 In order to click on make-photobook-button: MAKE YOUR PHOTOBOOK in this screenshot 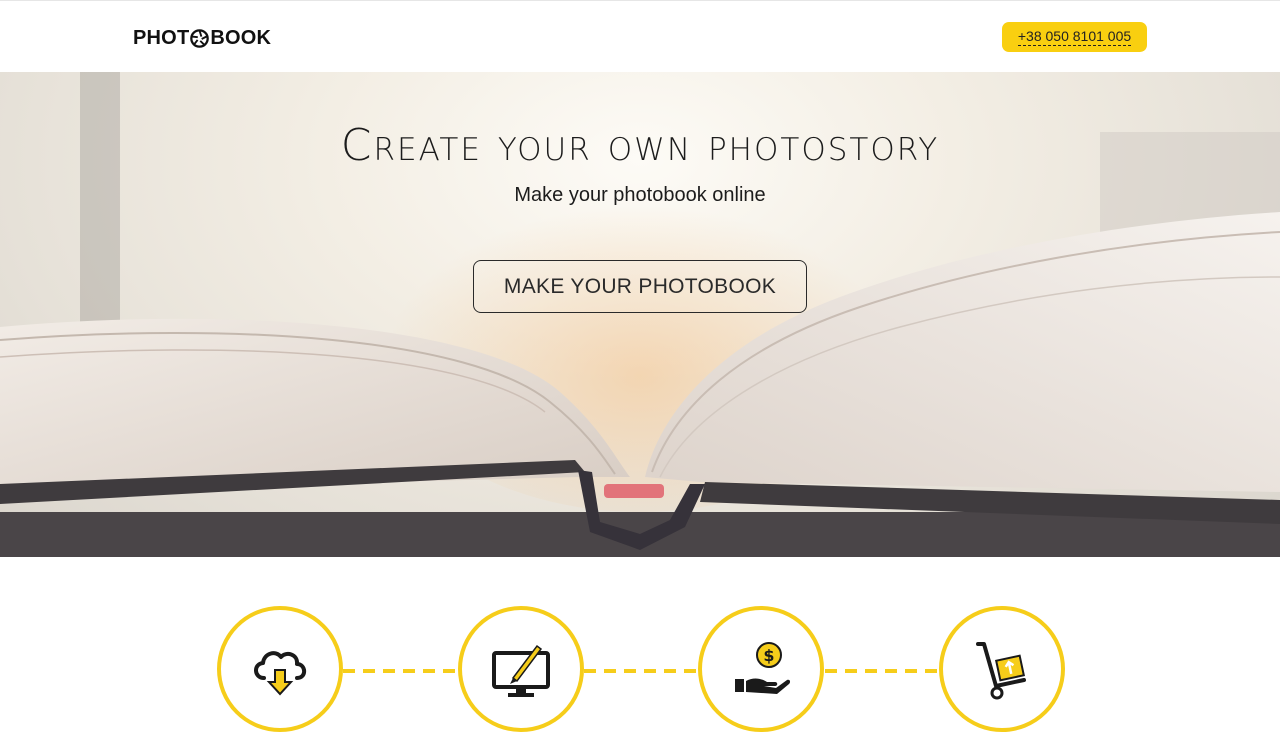, I will do `click(640, 286)`.